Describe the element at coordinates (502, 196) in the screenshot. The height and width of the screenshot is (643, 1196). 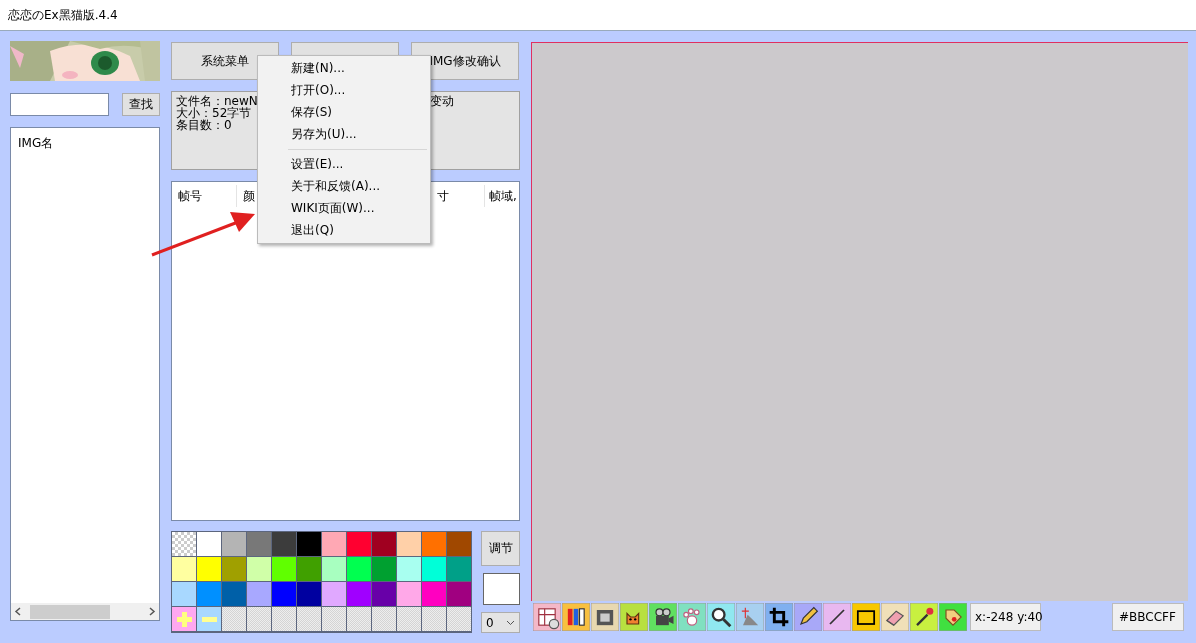
I see `column-header: 帧域,` at that location.